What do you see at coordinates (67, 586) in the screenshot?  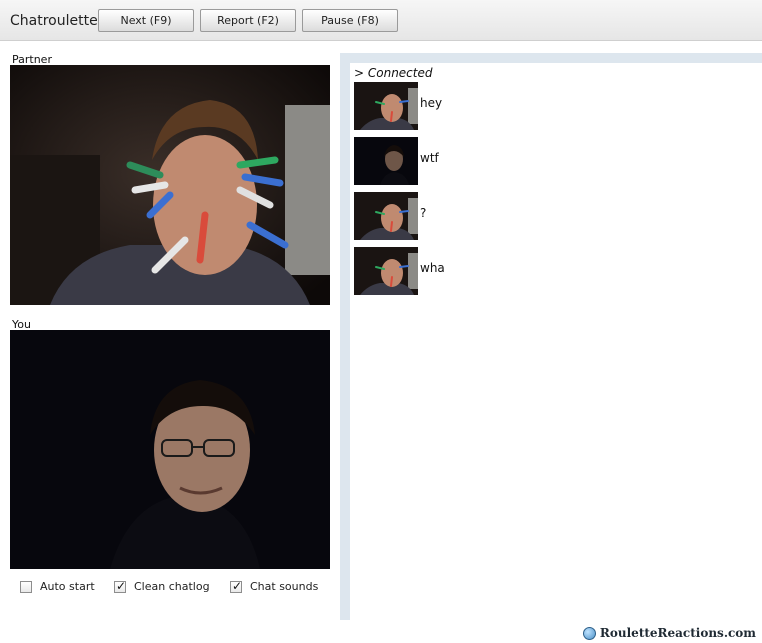 I see `auto-start-label: Auto start` at bounding box center [67, 586].